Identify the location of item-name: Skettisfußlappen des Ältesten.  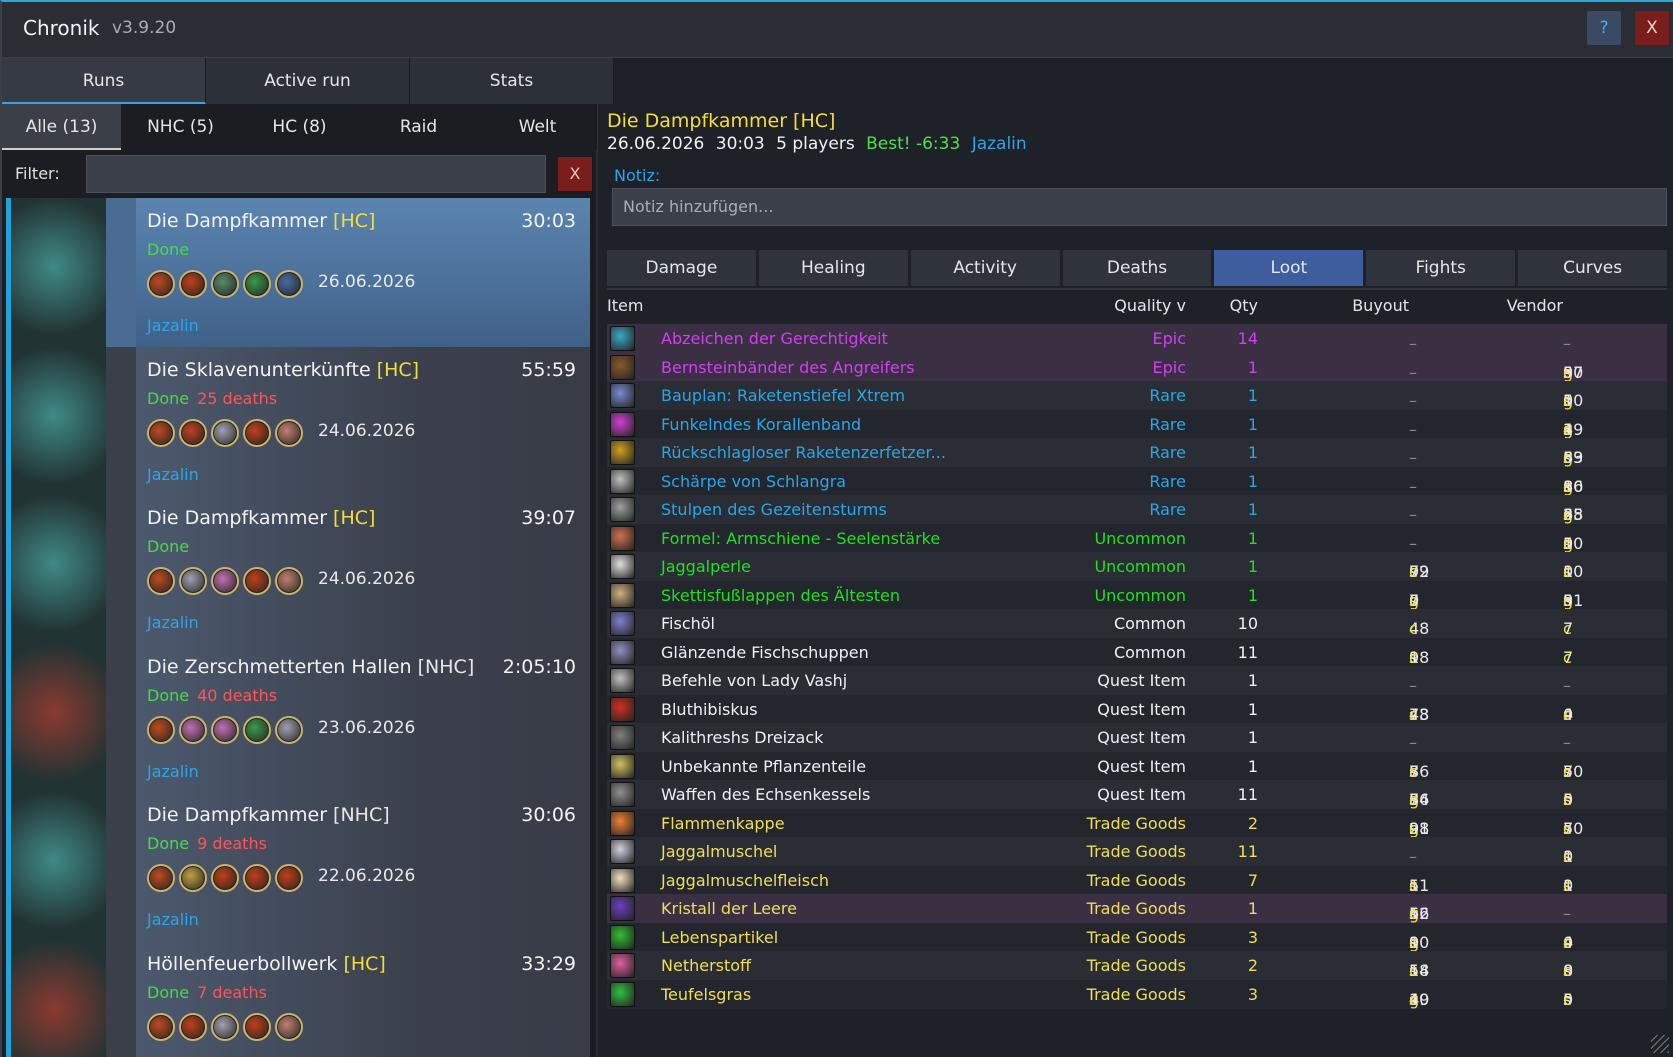
(780, 595).